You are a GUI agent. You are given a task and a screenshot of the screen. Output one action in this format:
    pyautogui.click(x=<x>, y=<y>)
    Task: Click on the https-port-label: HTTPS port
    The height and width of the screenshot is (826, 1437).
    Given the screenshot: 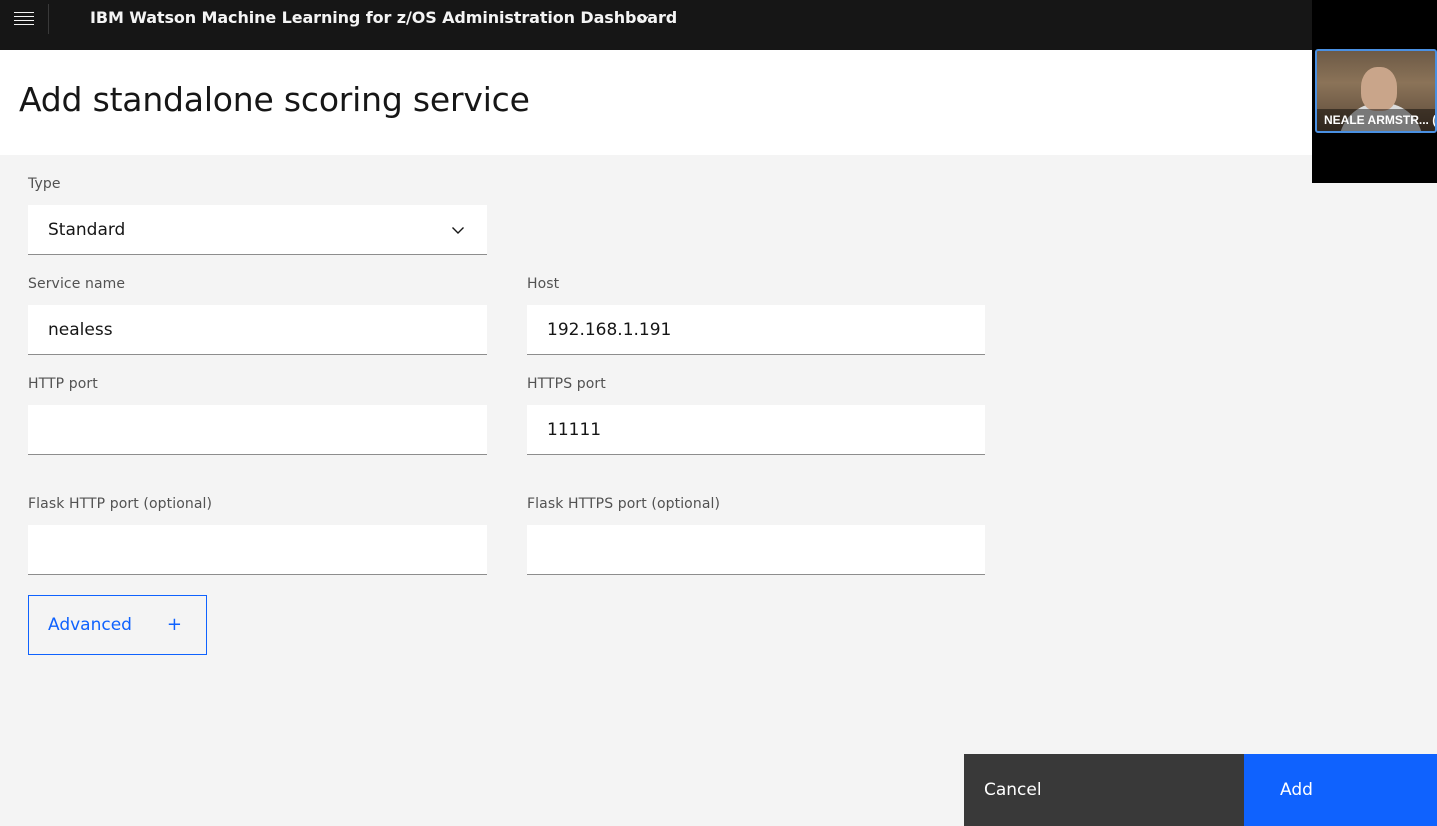 What is the action you would take?
    pyautogui.click(x=566, y=384)
    